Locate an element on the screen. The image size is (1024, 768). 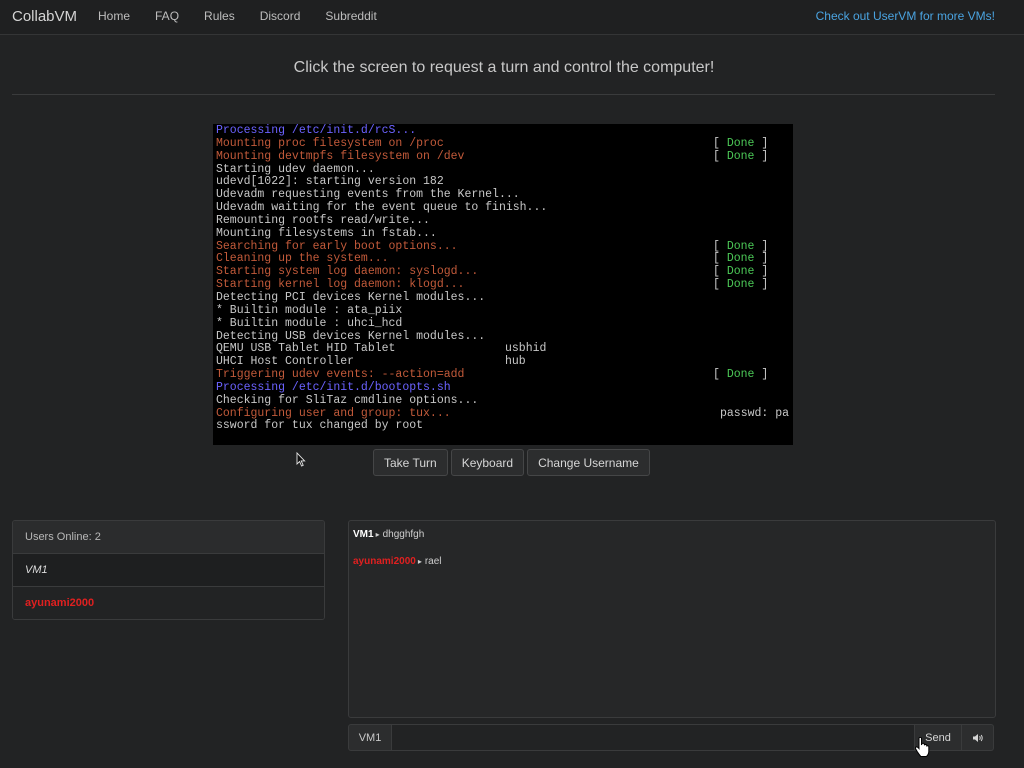
user-list-item: VM1 is located at coordinates (168, 570).